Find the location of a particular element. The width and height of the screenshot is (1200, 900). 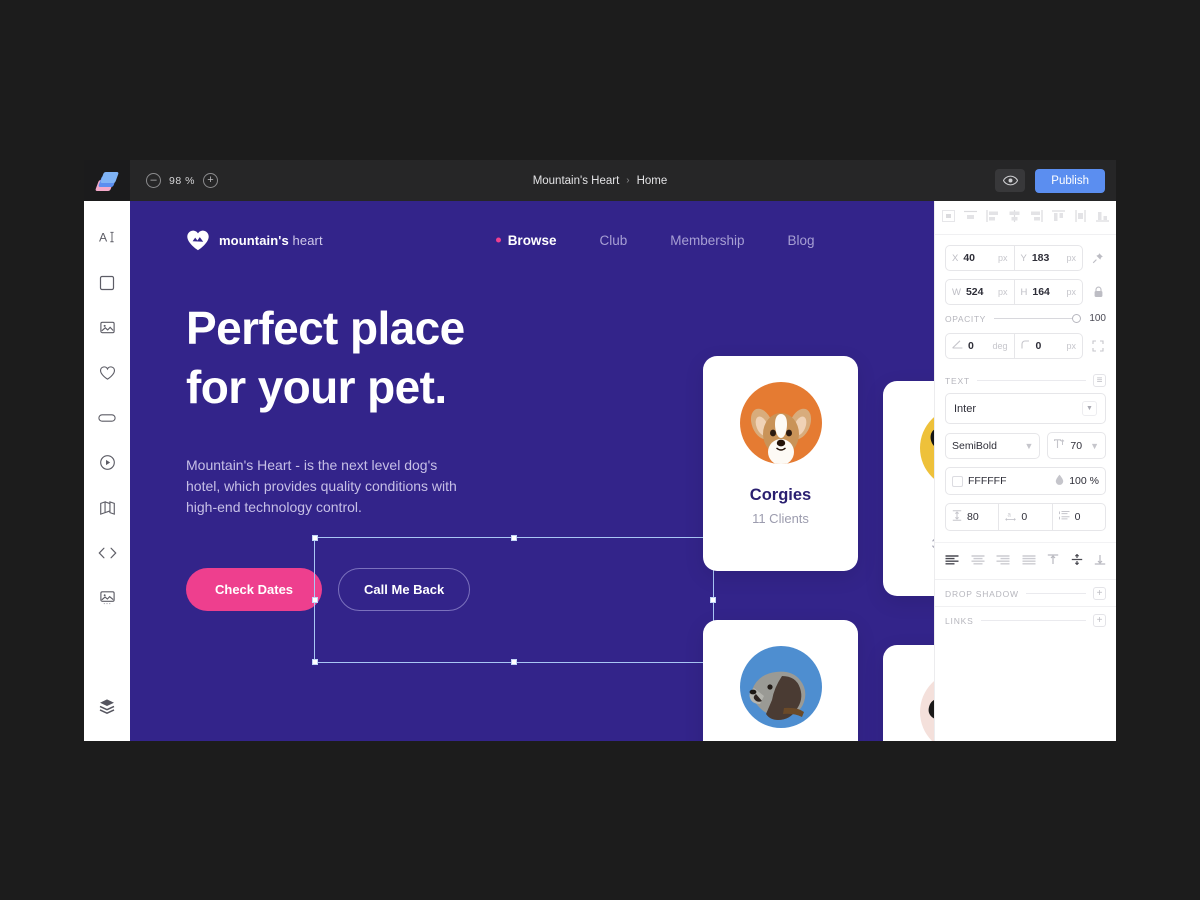

color-swatch is located at coordinates (957, 481).